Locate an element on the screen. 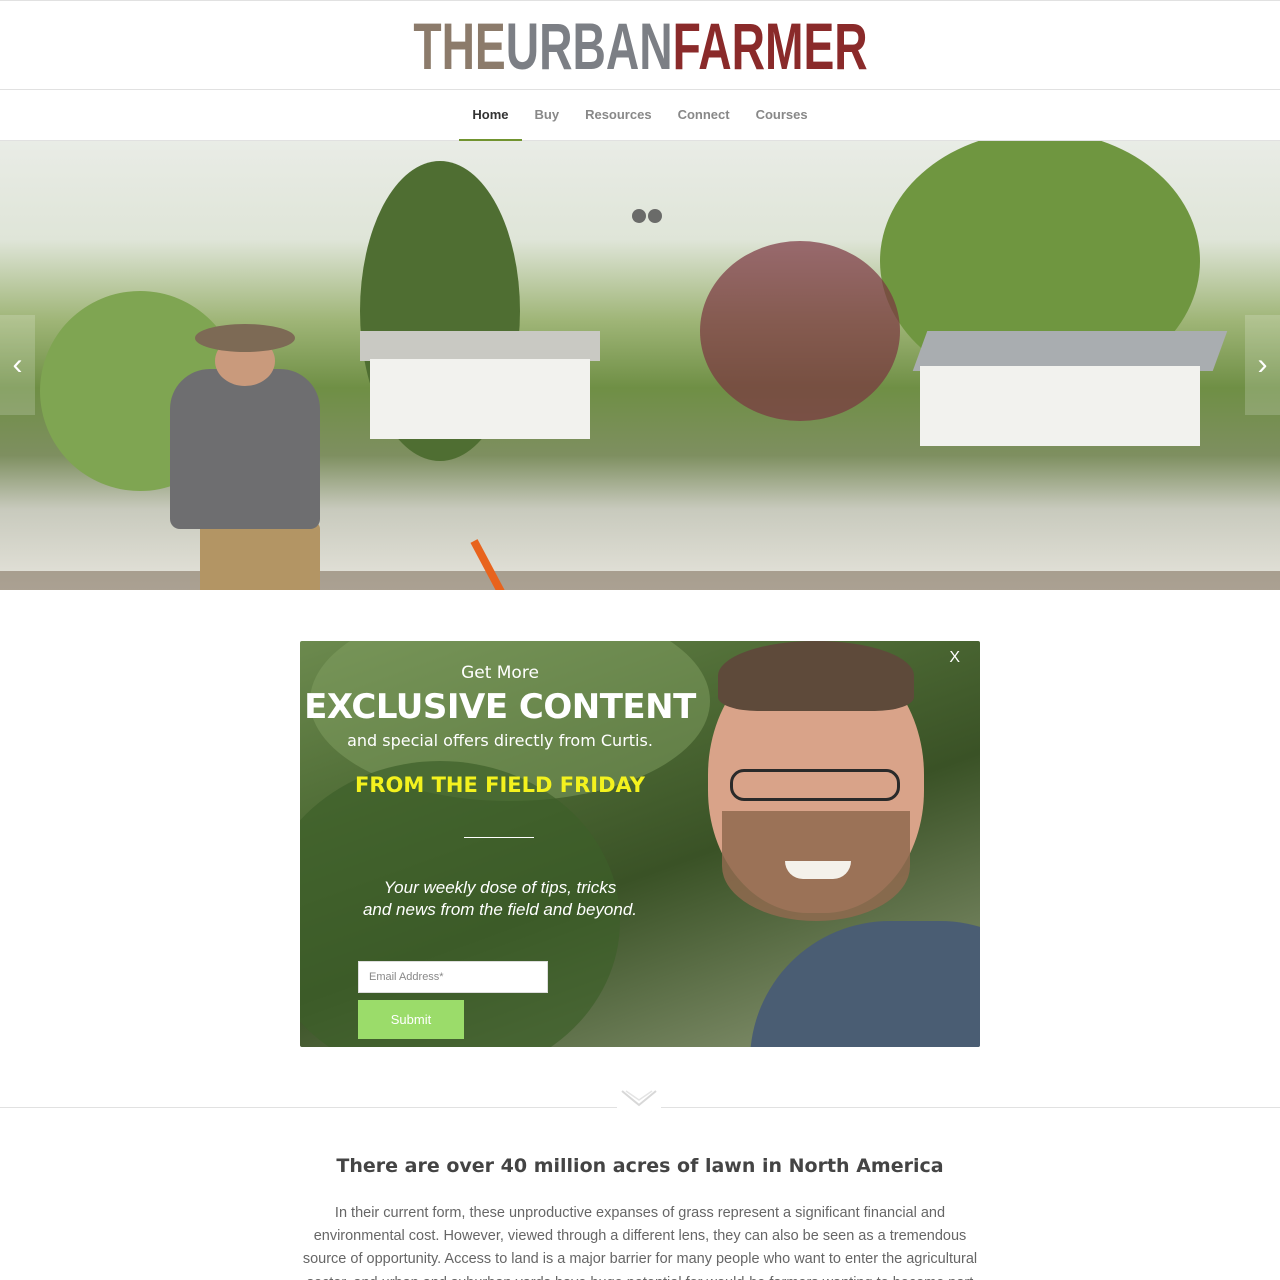  logo-farmer: FARMER is located at coordinates (770, 46).